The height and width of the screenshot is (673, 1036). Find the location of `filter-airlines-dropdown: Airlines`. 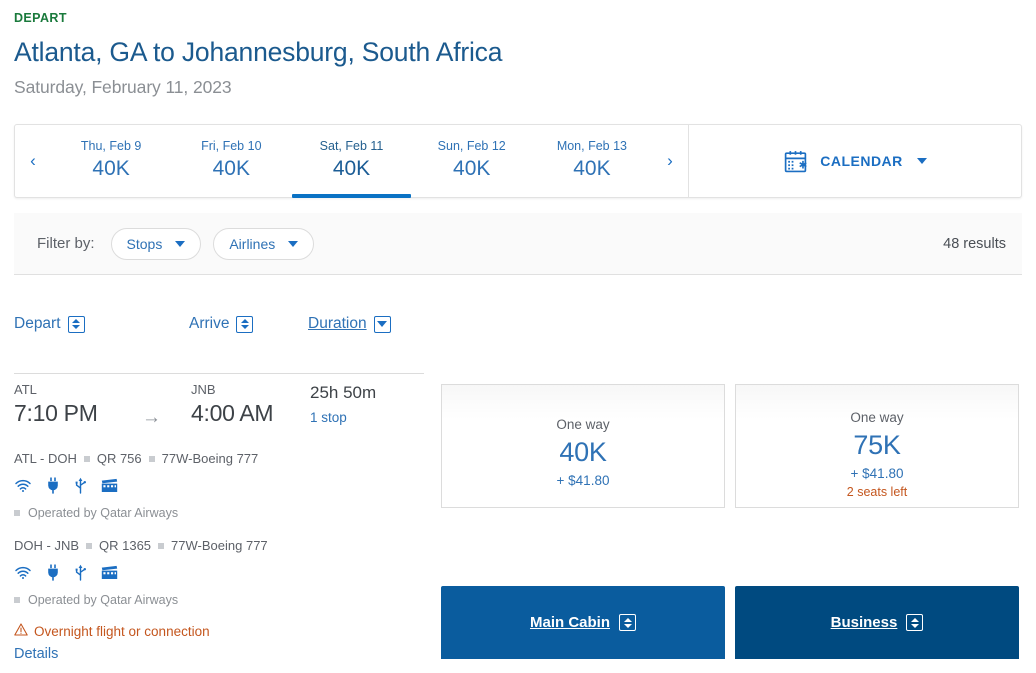

filter-airlines-dropdown: Airlines is located at coordinates (264, 243).